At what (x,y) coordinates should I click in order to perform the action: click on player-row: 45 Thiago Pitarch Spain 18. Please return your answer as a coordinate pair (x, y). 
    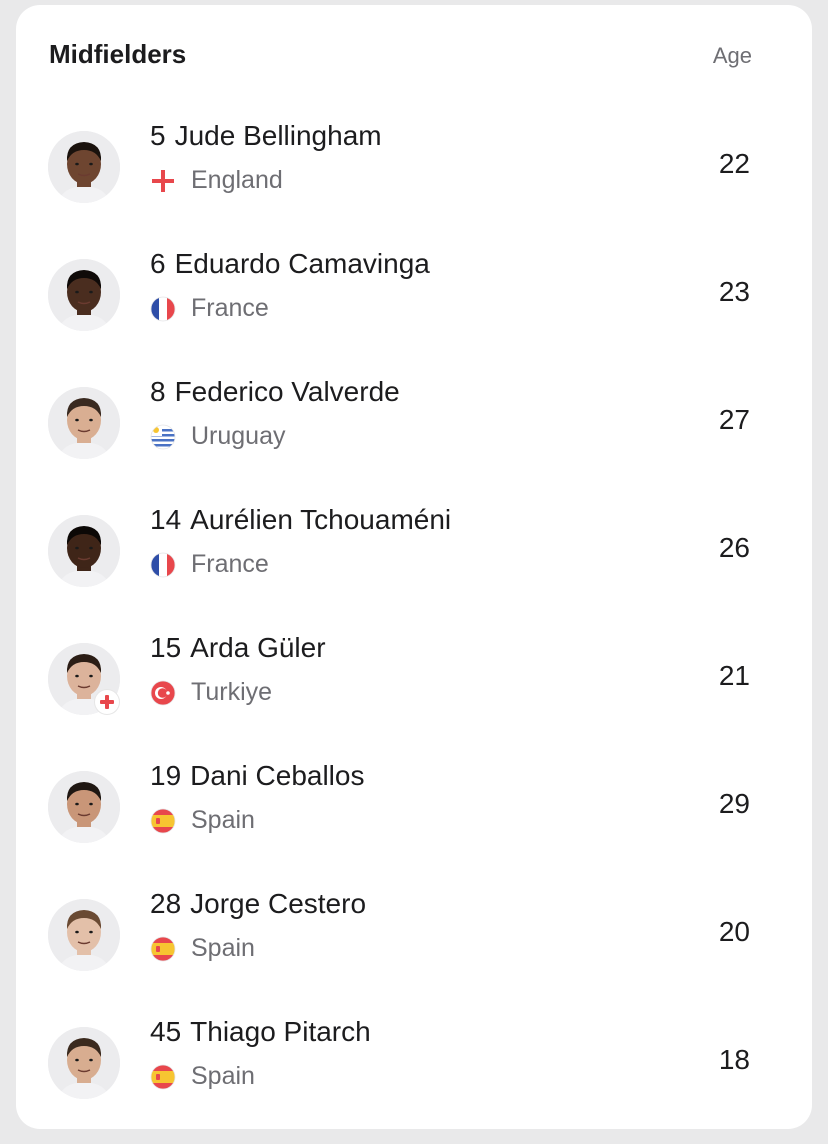
    Looking at the image, I should click on (414, 1070).